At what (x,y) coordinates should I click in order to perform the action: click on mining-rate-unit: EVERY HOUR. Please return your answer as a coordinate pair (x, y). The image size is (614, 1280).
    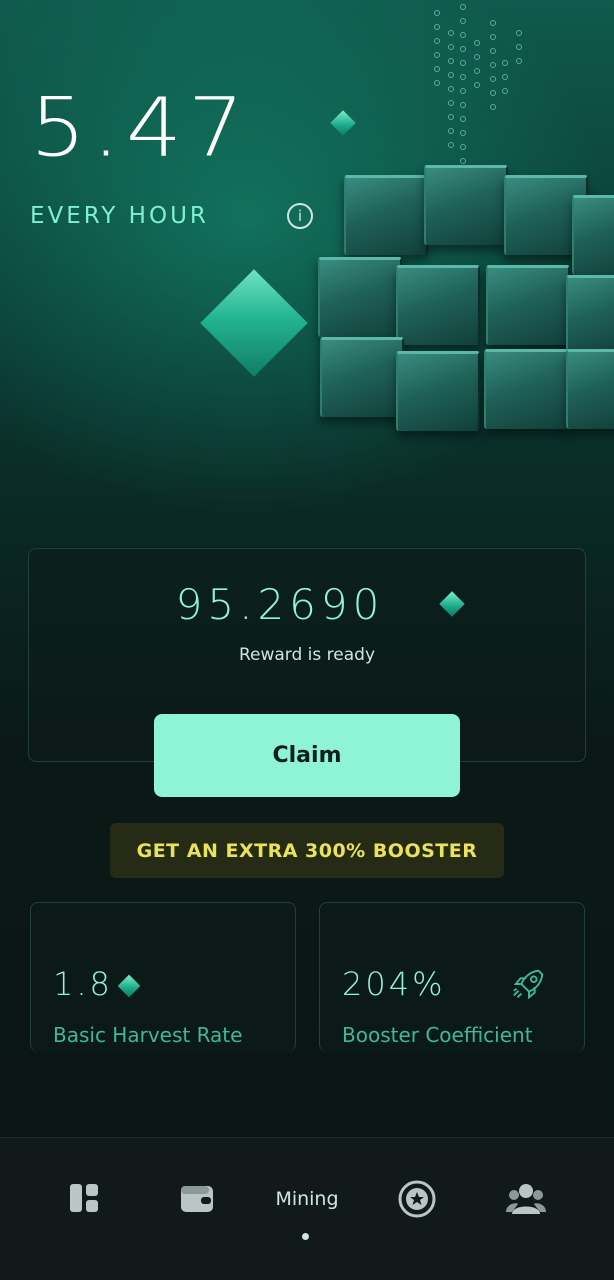
    Looking at the image, I should click on (119, 216).